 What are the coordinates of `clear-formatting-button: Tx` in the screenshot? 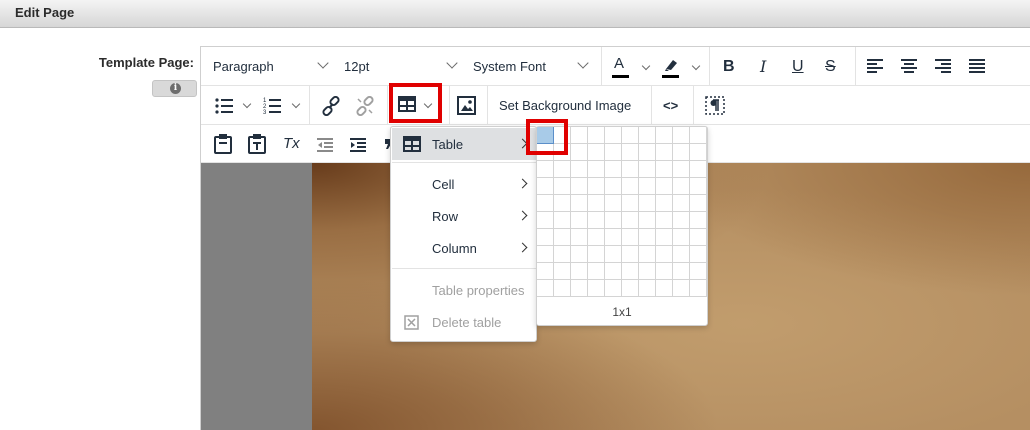 It's located at (291, 144).